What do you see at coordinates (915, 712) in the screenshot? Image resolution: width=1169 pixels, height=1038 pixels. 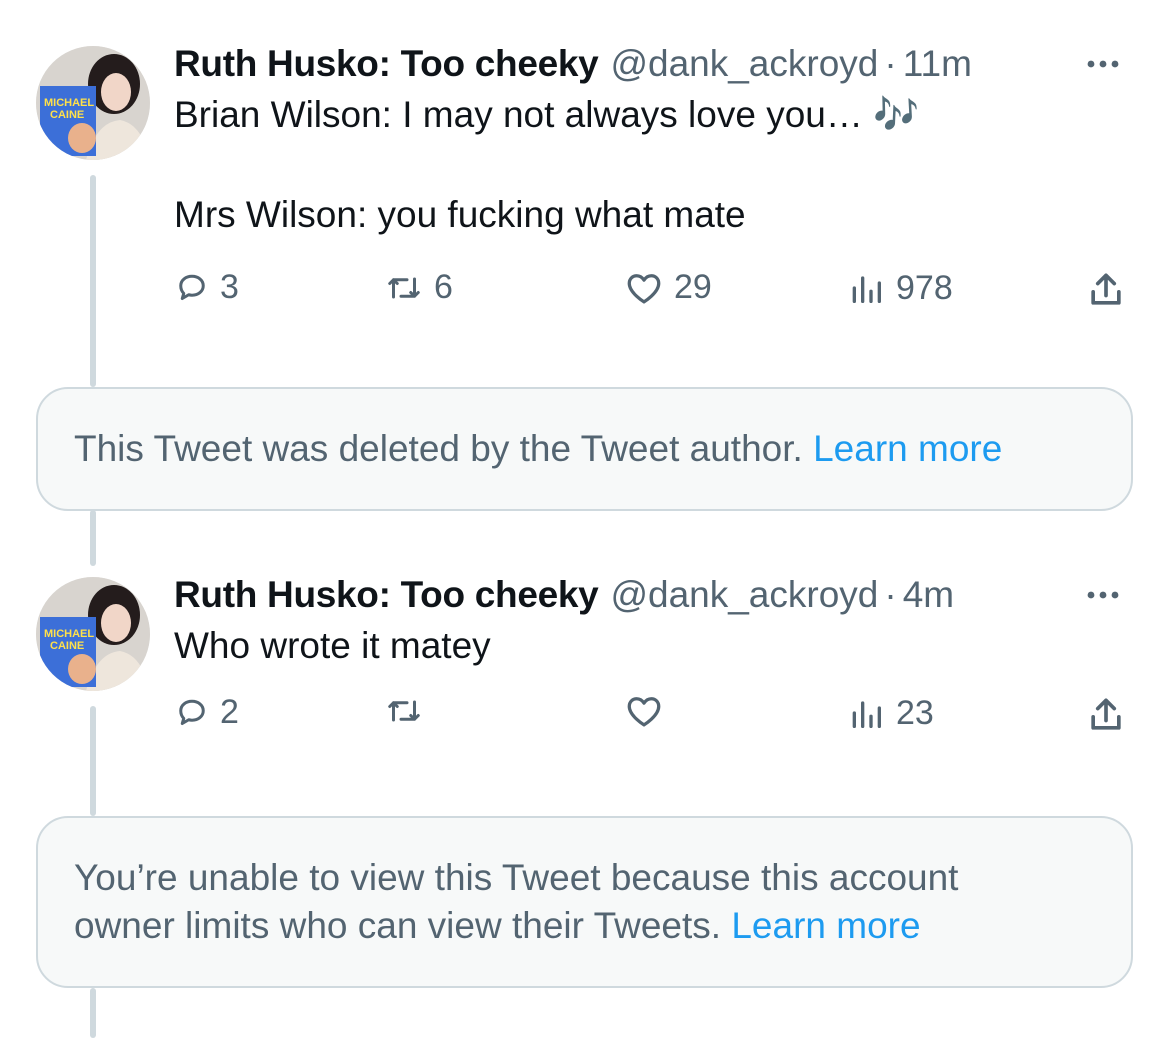 I see `view-count: 23` at bounding box center [915, 712].